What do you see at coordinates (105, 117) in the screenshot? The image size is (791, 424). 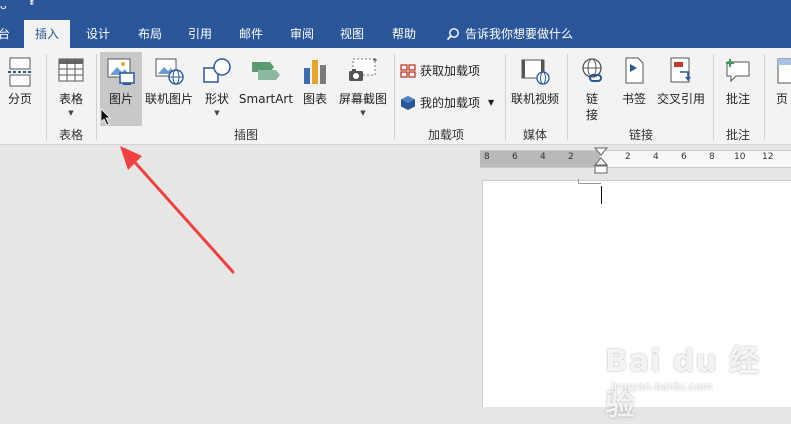 I see `mouse-pointer-icon` at bounding box center [105, 117].